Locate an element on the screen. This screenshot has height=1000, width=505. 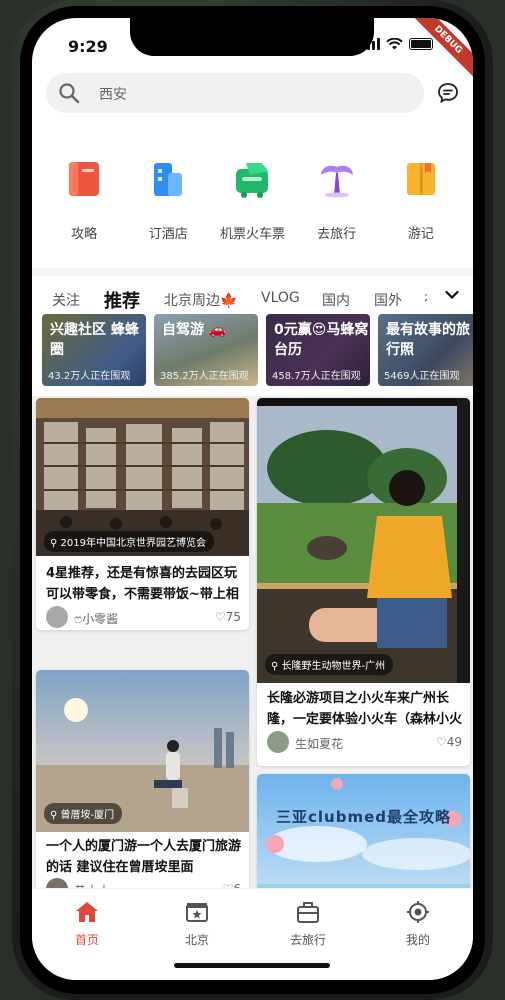
profile-location-icon is located at coordinates (418, 912).